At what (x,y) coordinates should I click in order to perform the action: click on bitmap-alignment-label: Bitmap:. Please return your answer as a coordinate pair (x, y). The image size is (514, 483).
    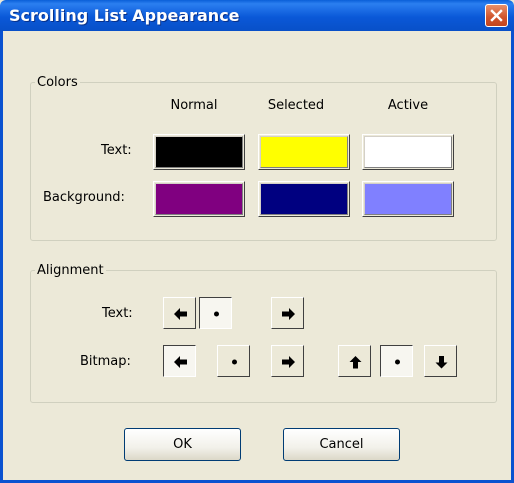
    Looking at the image, I should click on (105, 361).